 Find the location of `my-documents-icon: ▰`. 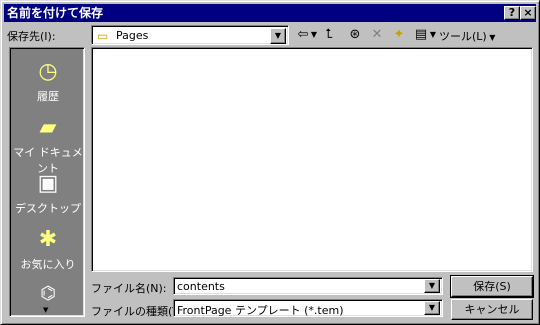

my-documents-icon: ▰ is located at coordinates (48, 127).